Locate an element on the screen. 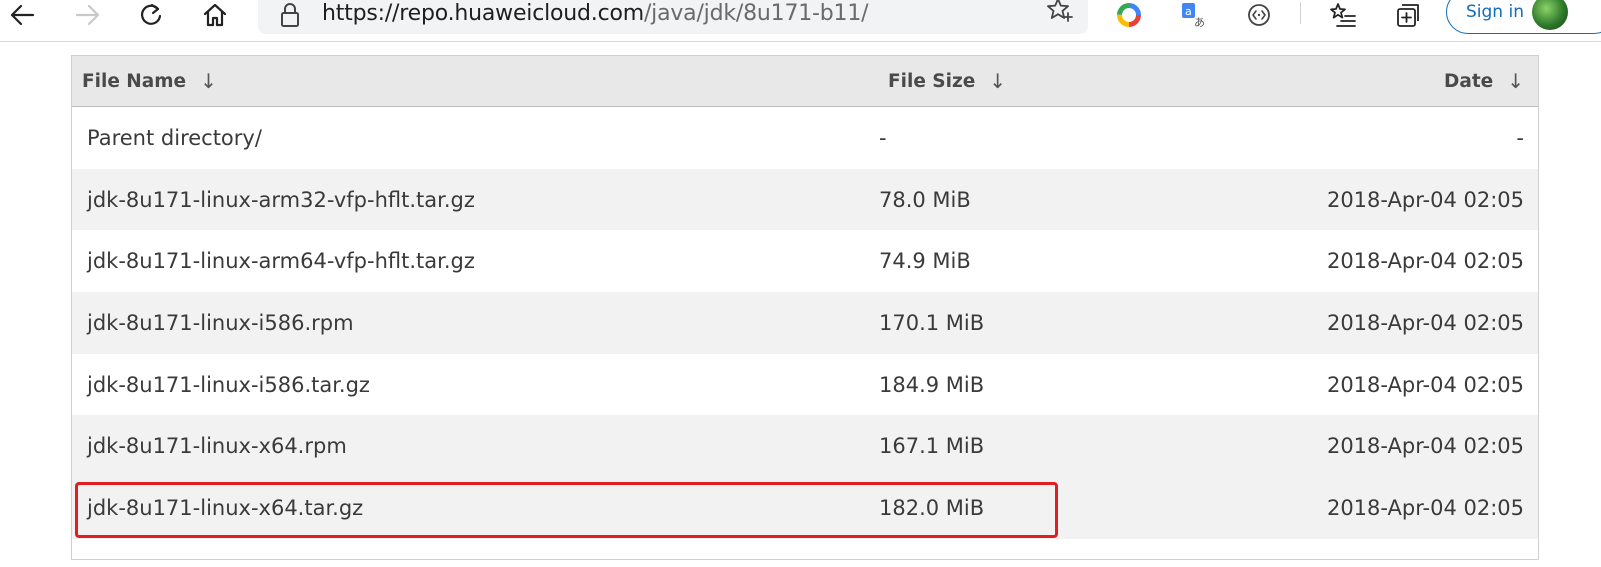 The width and height of the screenshot is (1601, 567). file-name-link: jdk-8u171-linux-i586.rpm is located at coordinates (220, 323).